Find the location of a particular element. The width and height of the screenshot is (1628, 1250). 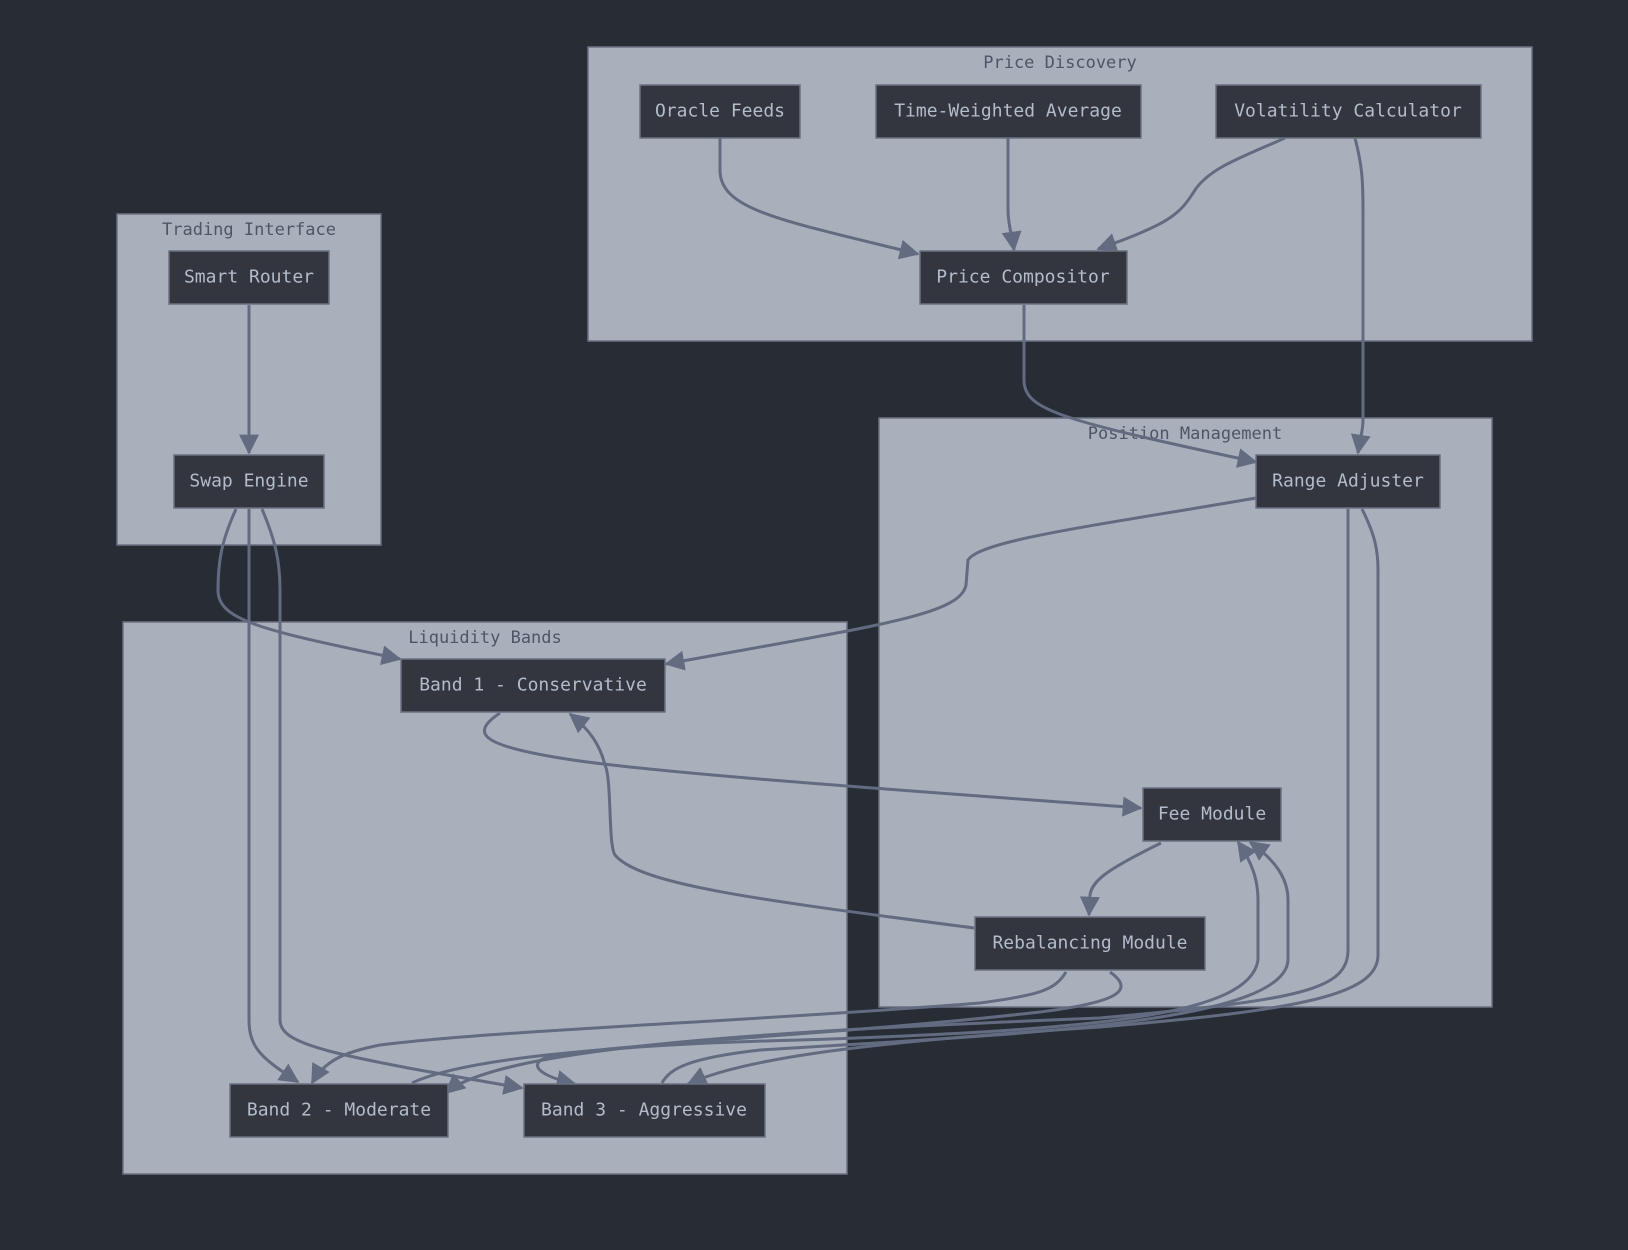

node-label: Band 2 - Moderate is located at coordinates (339, 1110).